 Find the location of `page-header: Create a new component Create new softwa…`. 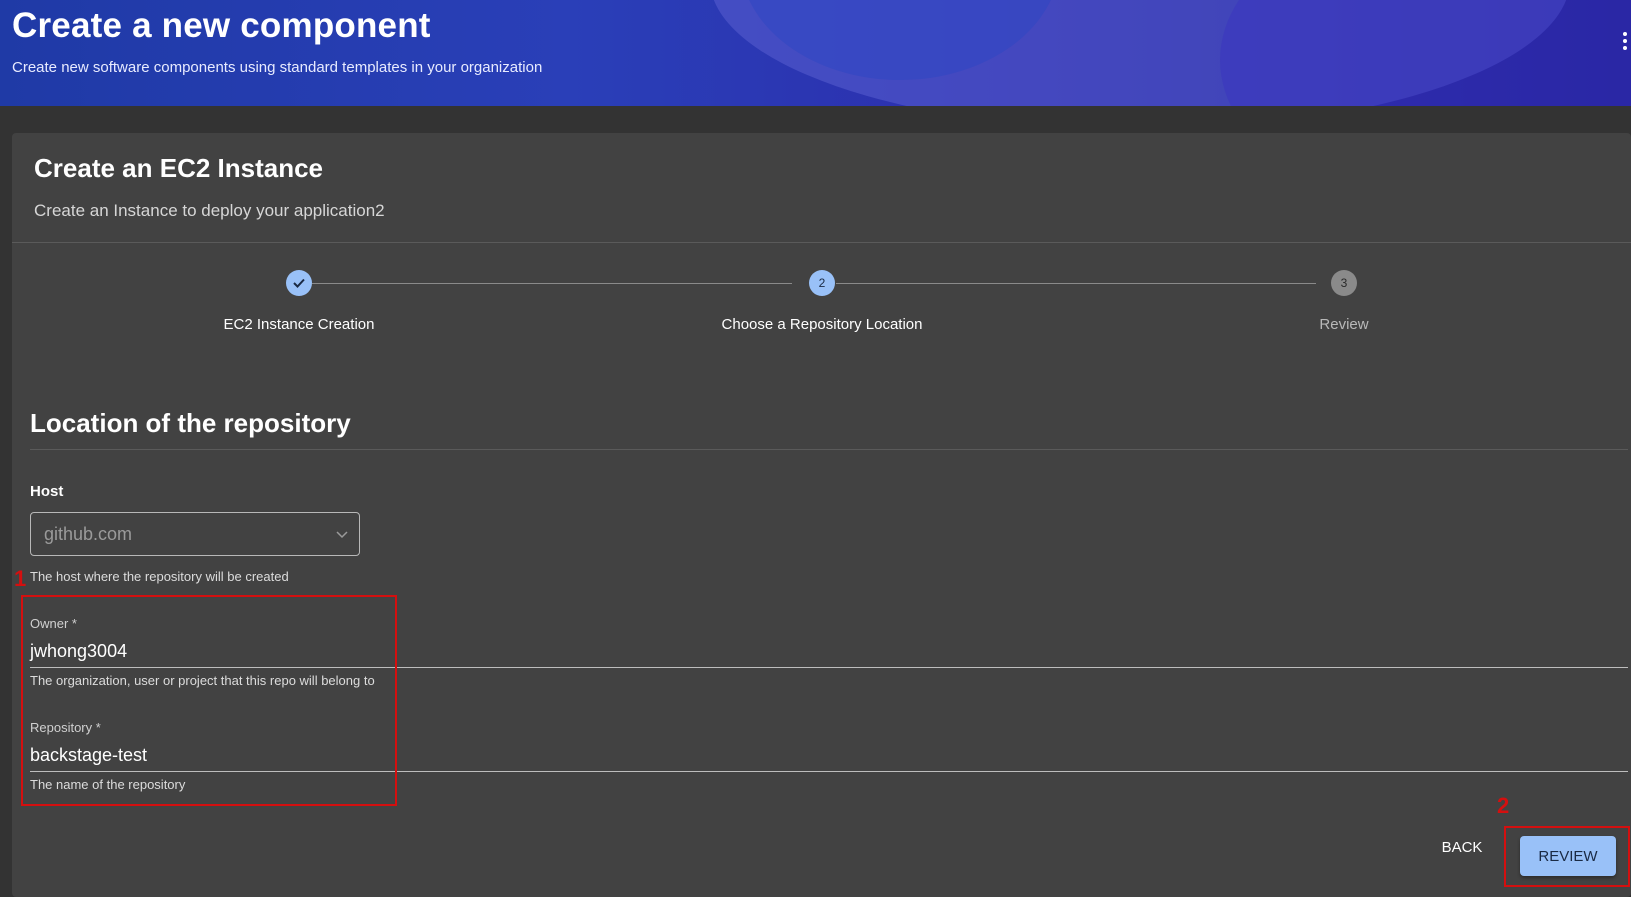

page-header: Create a new component Create new softwa… is located at coordinates (815, 53).